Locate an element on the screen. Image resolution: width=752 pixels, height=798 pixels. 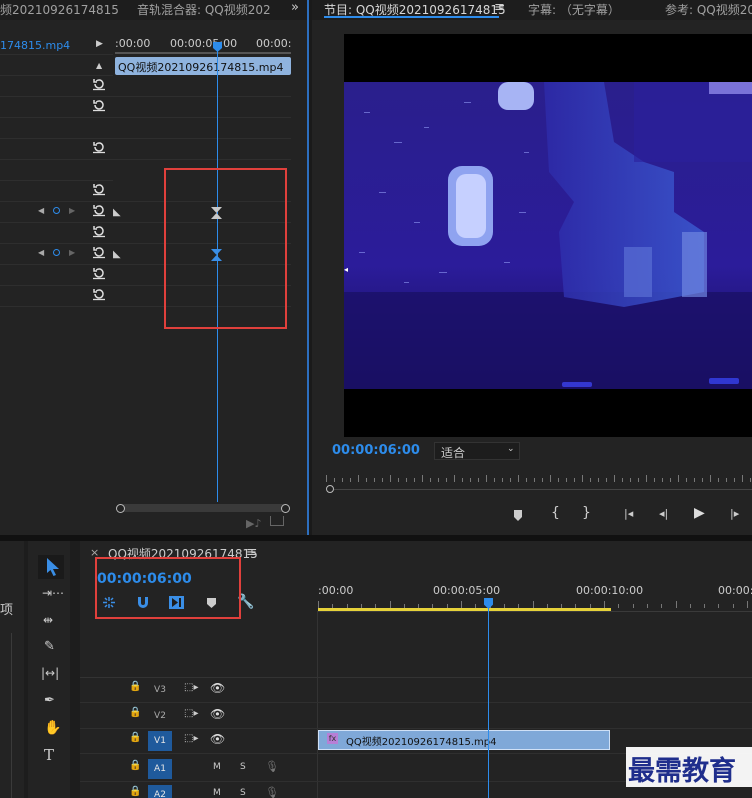
type-tool-icon: T is located at coordinates (49, 755).